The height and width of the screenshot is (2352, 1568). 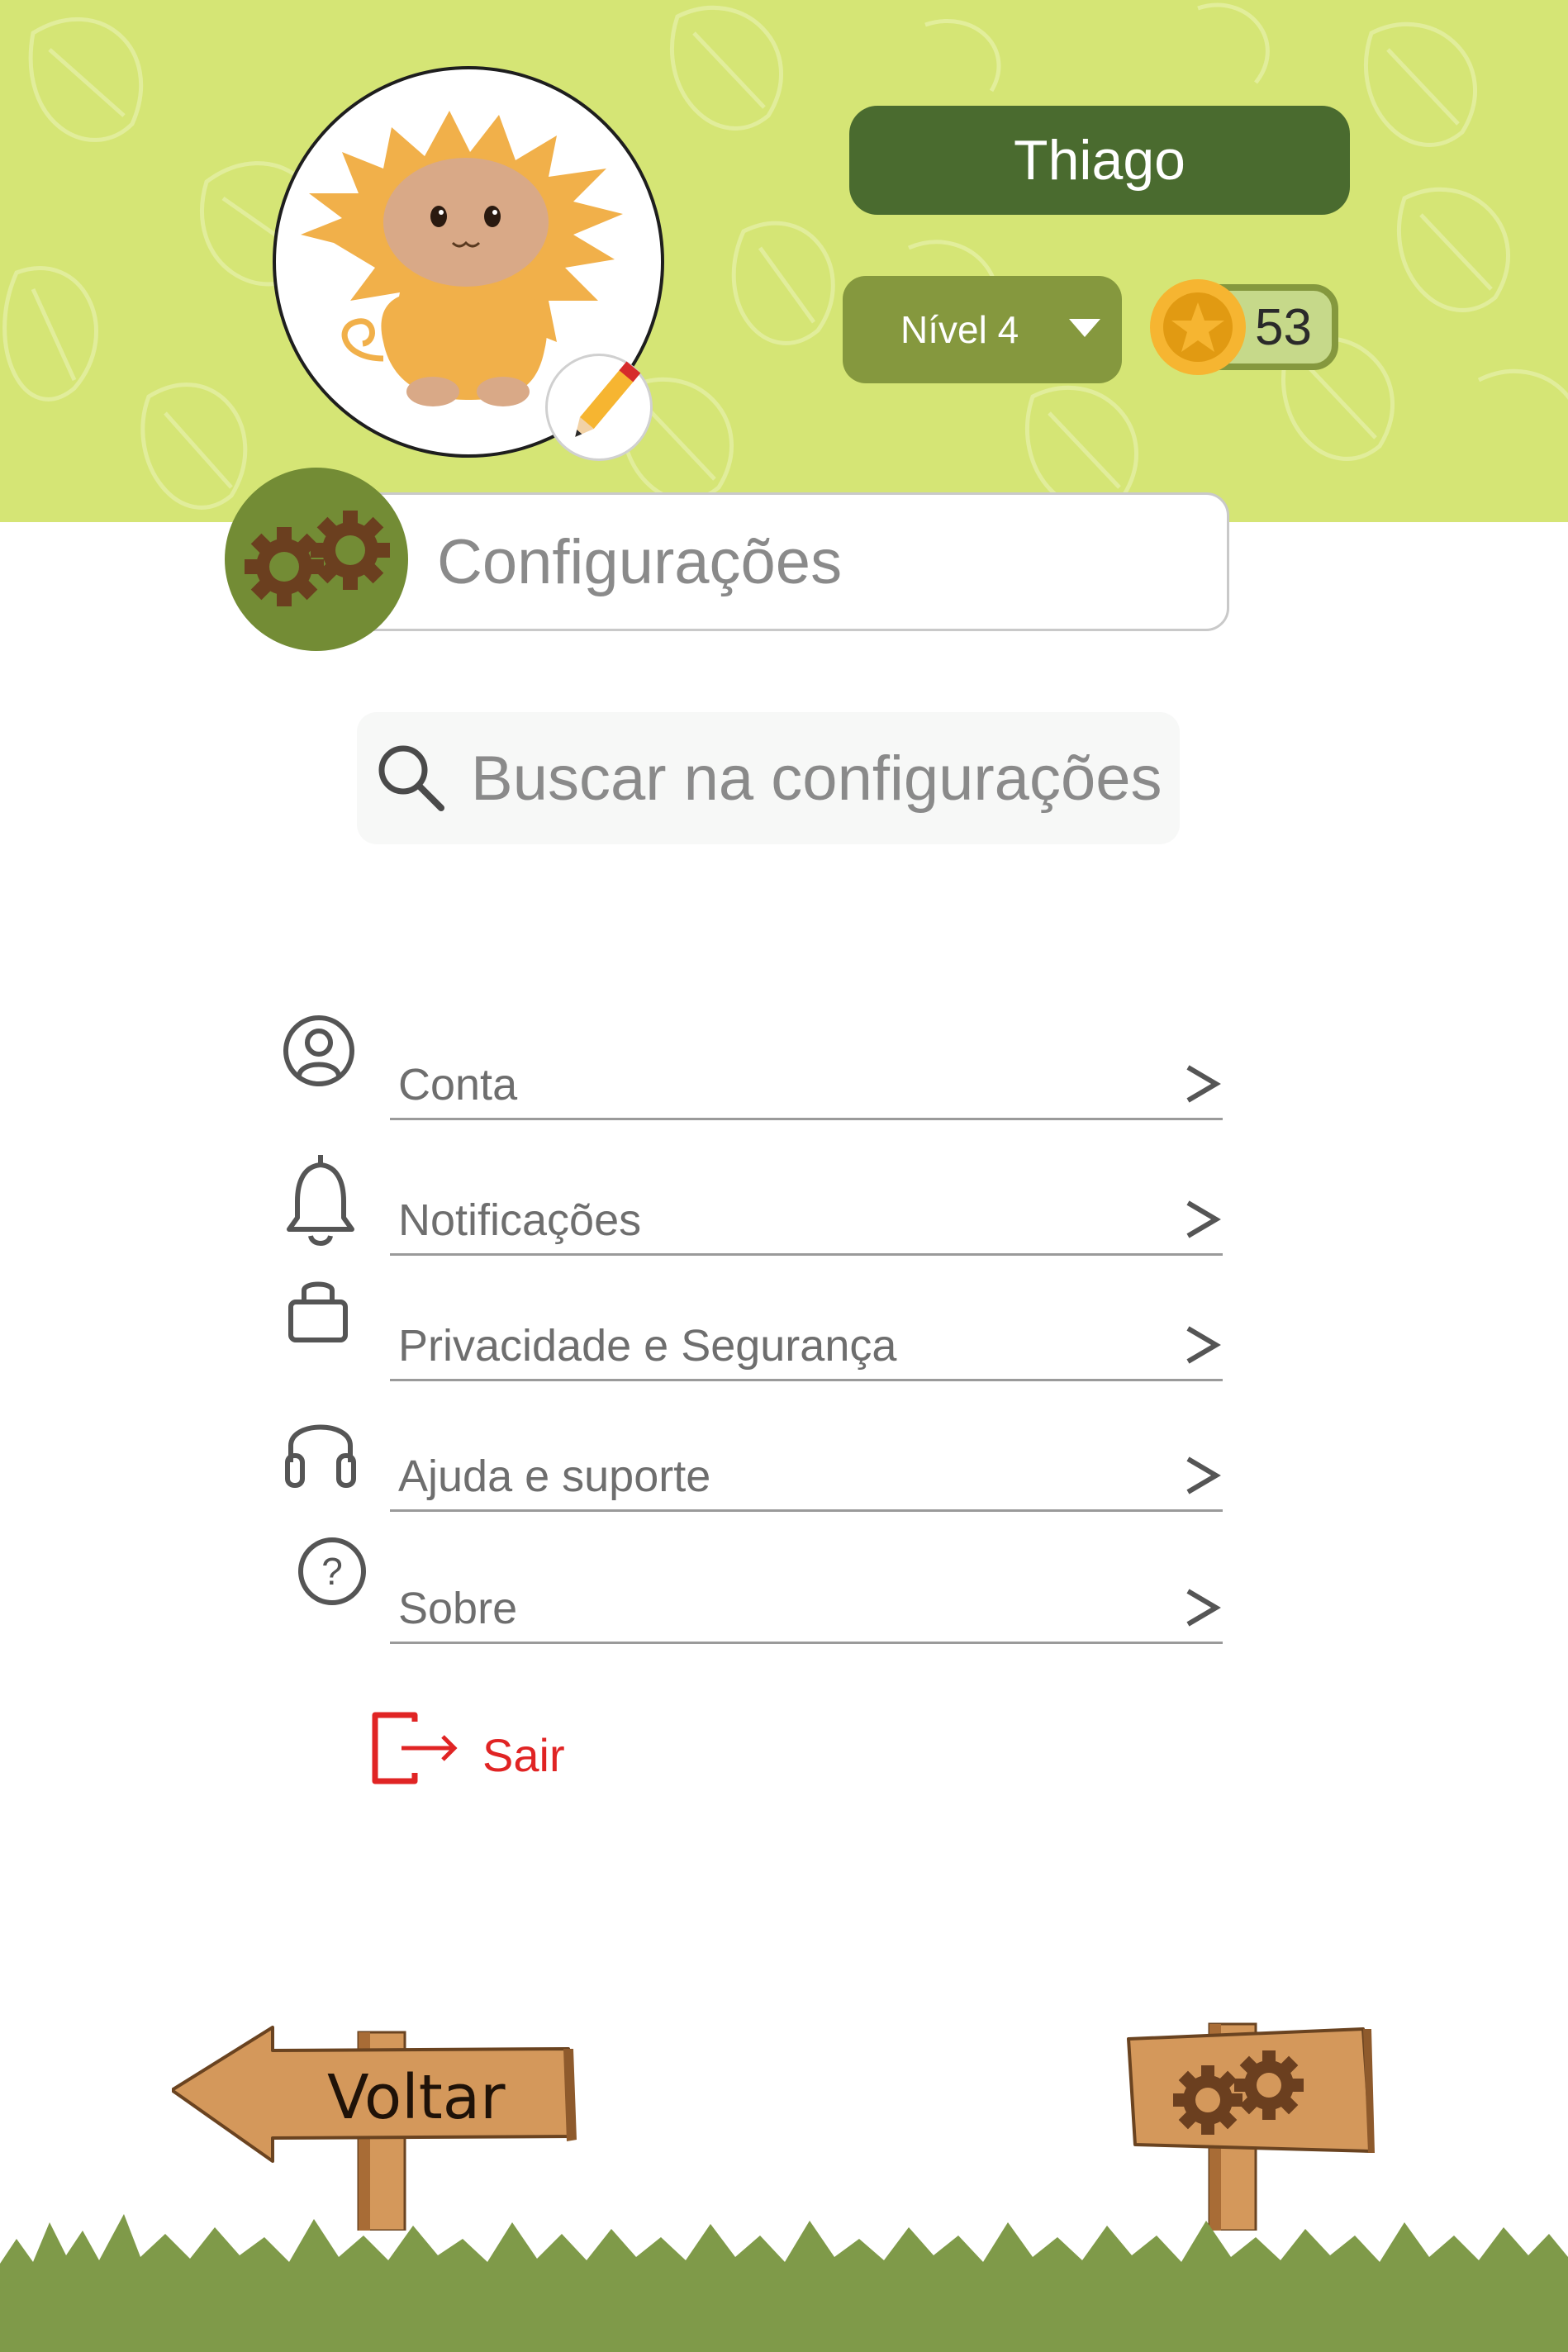 I want to click on page-title: Configurações, so click(x=784, y=562).